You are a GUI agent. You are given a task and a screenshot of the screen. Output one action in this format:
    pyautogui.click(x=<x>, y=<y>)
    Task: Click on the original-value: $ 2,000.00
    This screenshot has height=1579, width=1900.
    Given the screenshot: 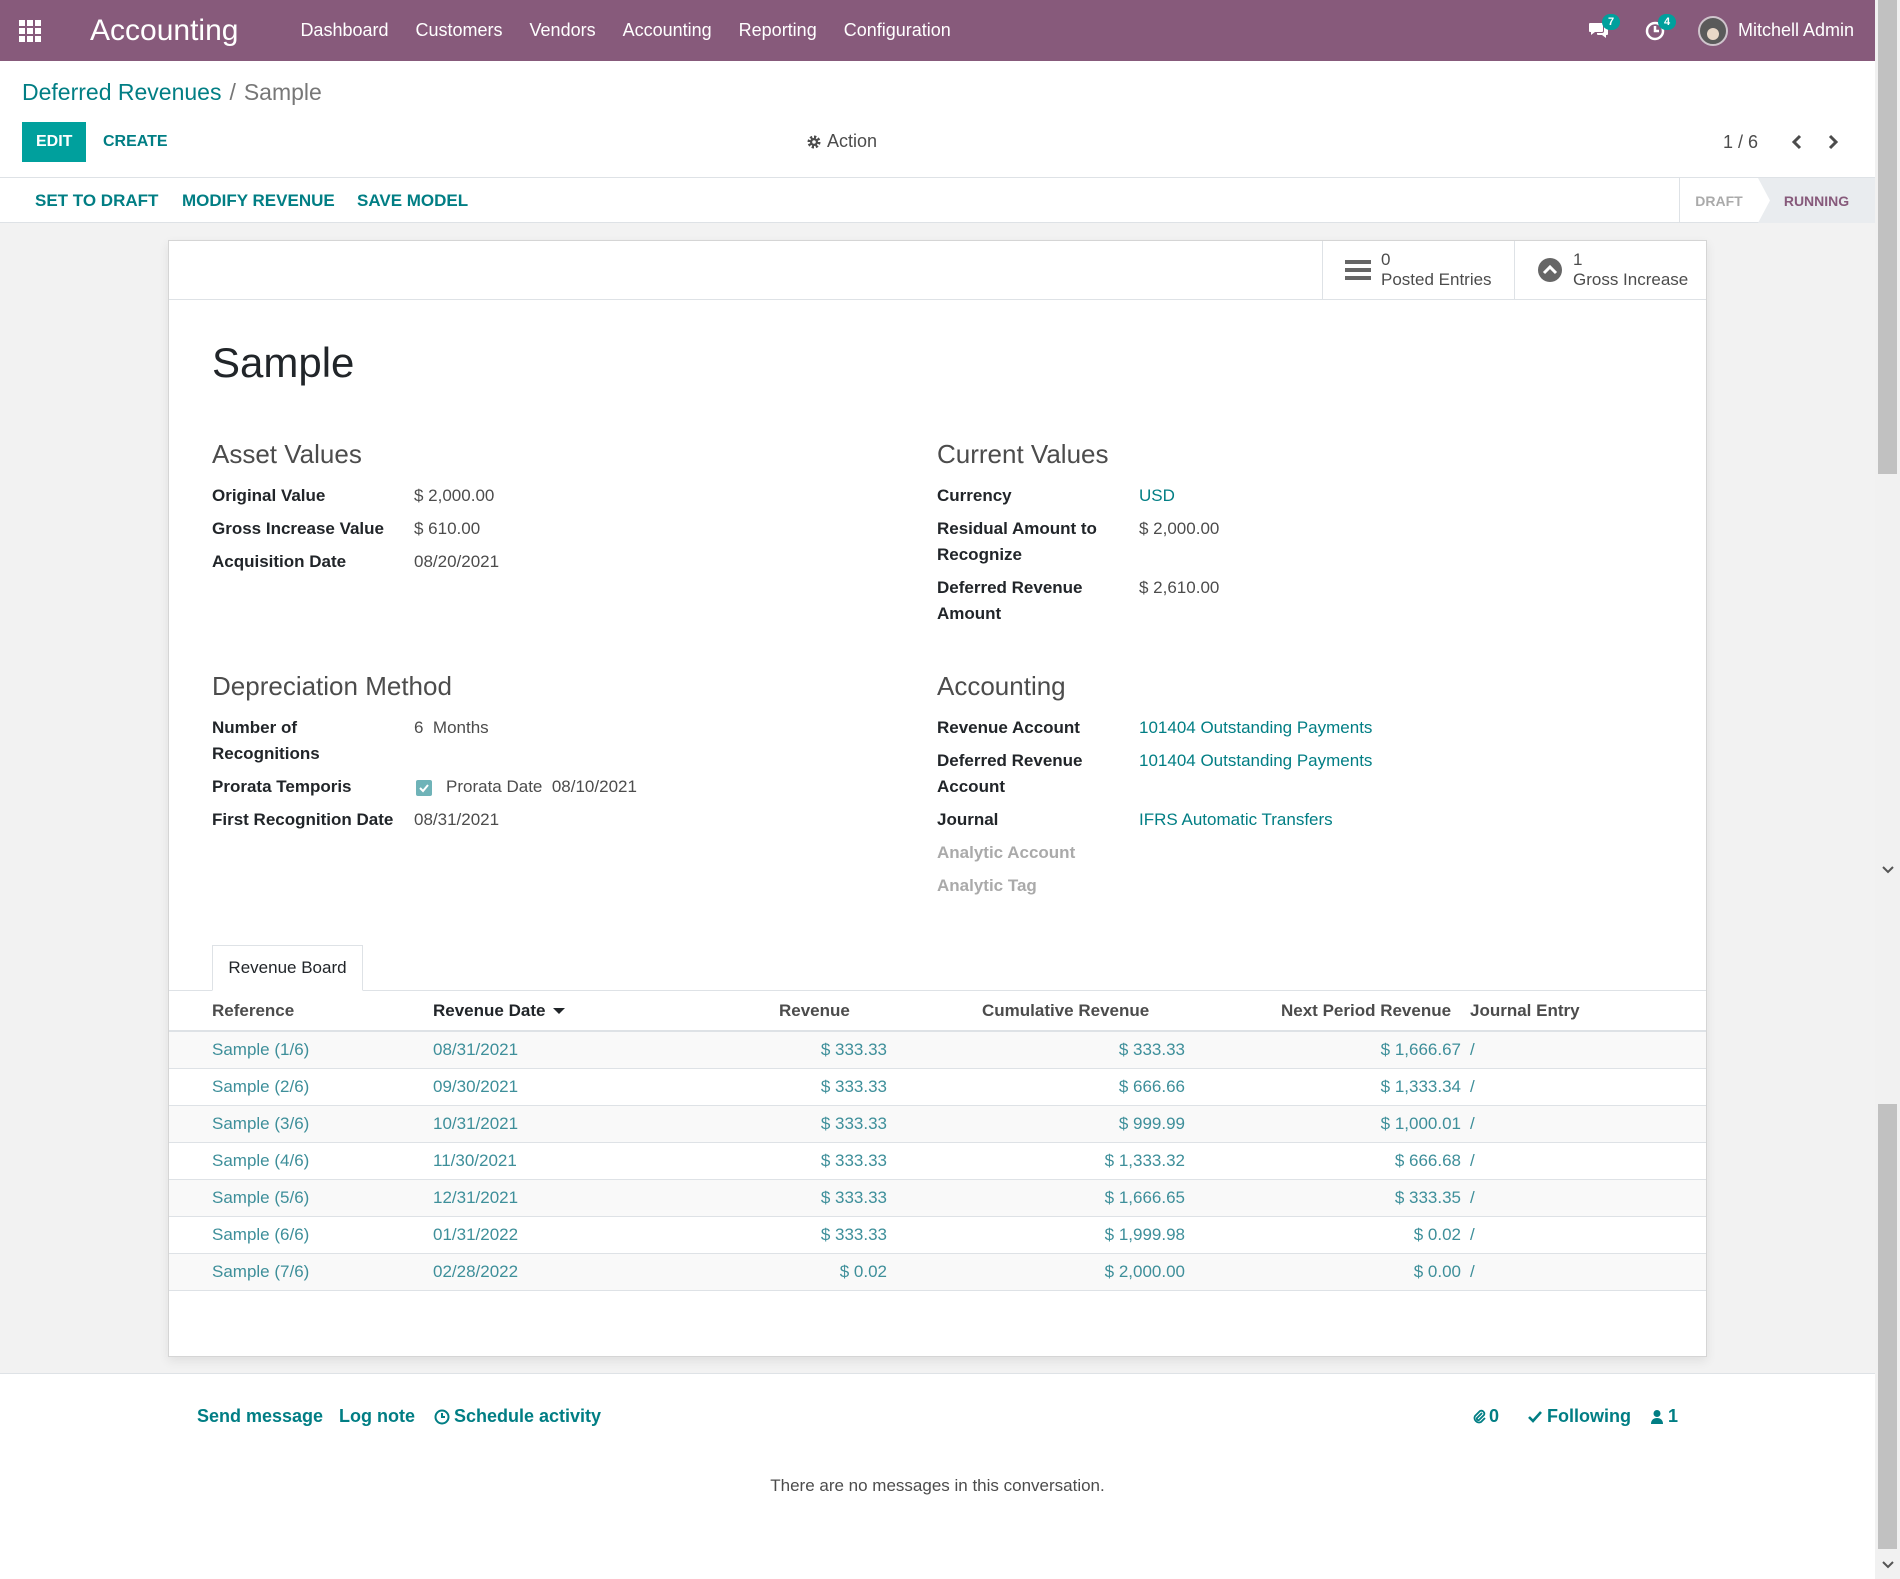 What is the action you would take?
    pyautogui.click(x=454, y=495)
    